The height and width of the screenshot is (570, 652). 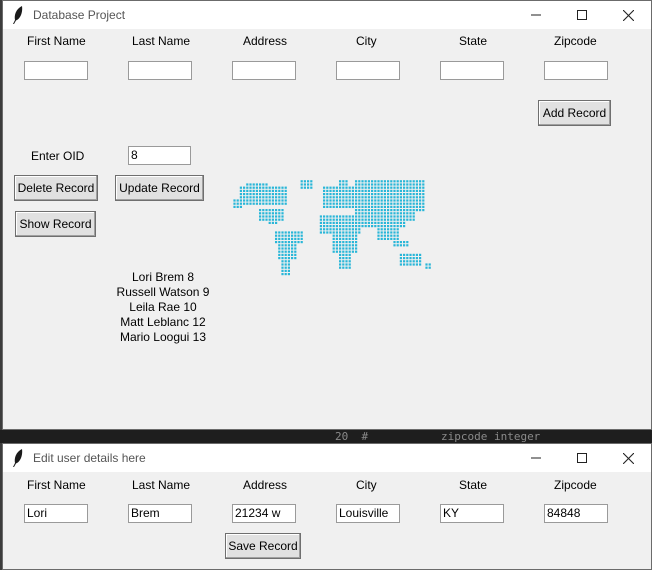 What do you see at coordinates (574, 113) in the screenshot?
I see `add-record-button: Add Record` at bounding box center [574, 113].